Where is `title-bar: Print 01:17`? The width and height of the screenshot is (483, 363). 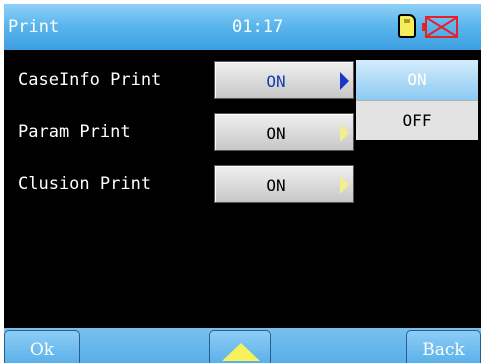 title-bar: Print 01:17 is located at coordinates (242, 27).